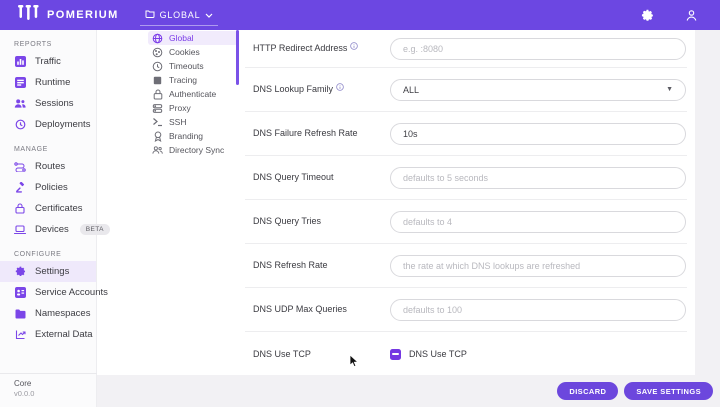 This screenshot has height=407, width=720. What do you see at coordinates (538, 221) in the screenshot?
I see `dns-query-tries-input` at bounding box center [538, 221].